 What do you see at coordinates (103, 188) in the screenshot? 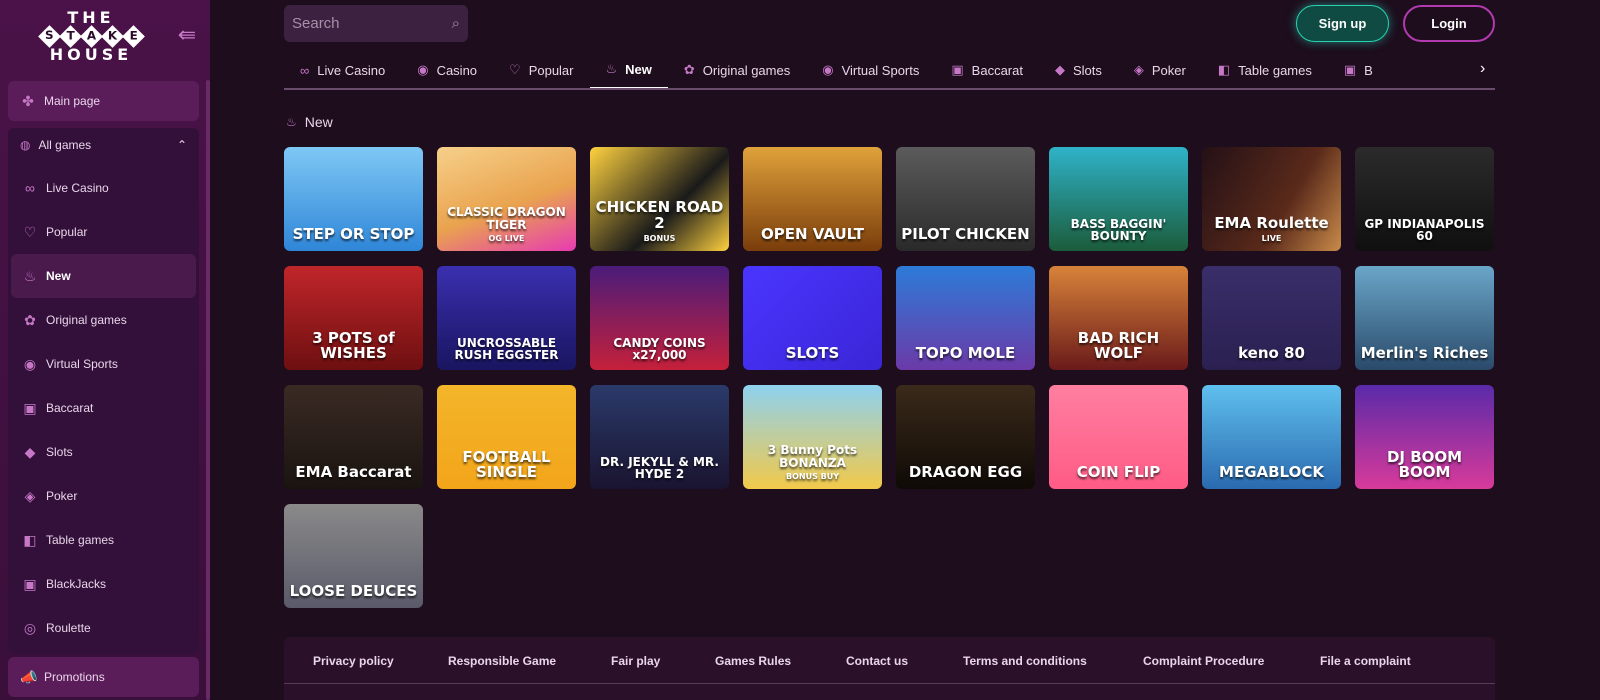
I see `sidebar-item-live-casino: ∞ Live Casino` at bounding box center [103, 188].